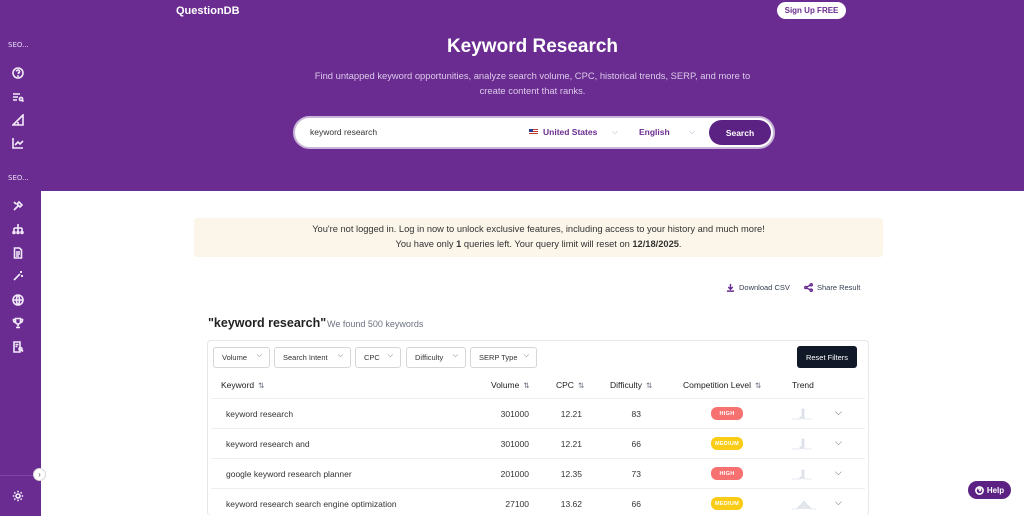 The image size is (1024, 518). Describe the element at coordinates (18, 206) in the screenshot. I see `tools-icon` at that location.